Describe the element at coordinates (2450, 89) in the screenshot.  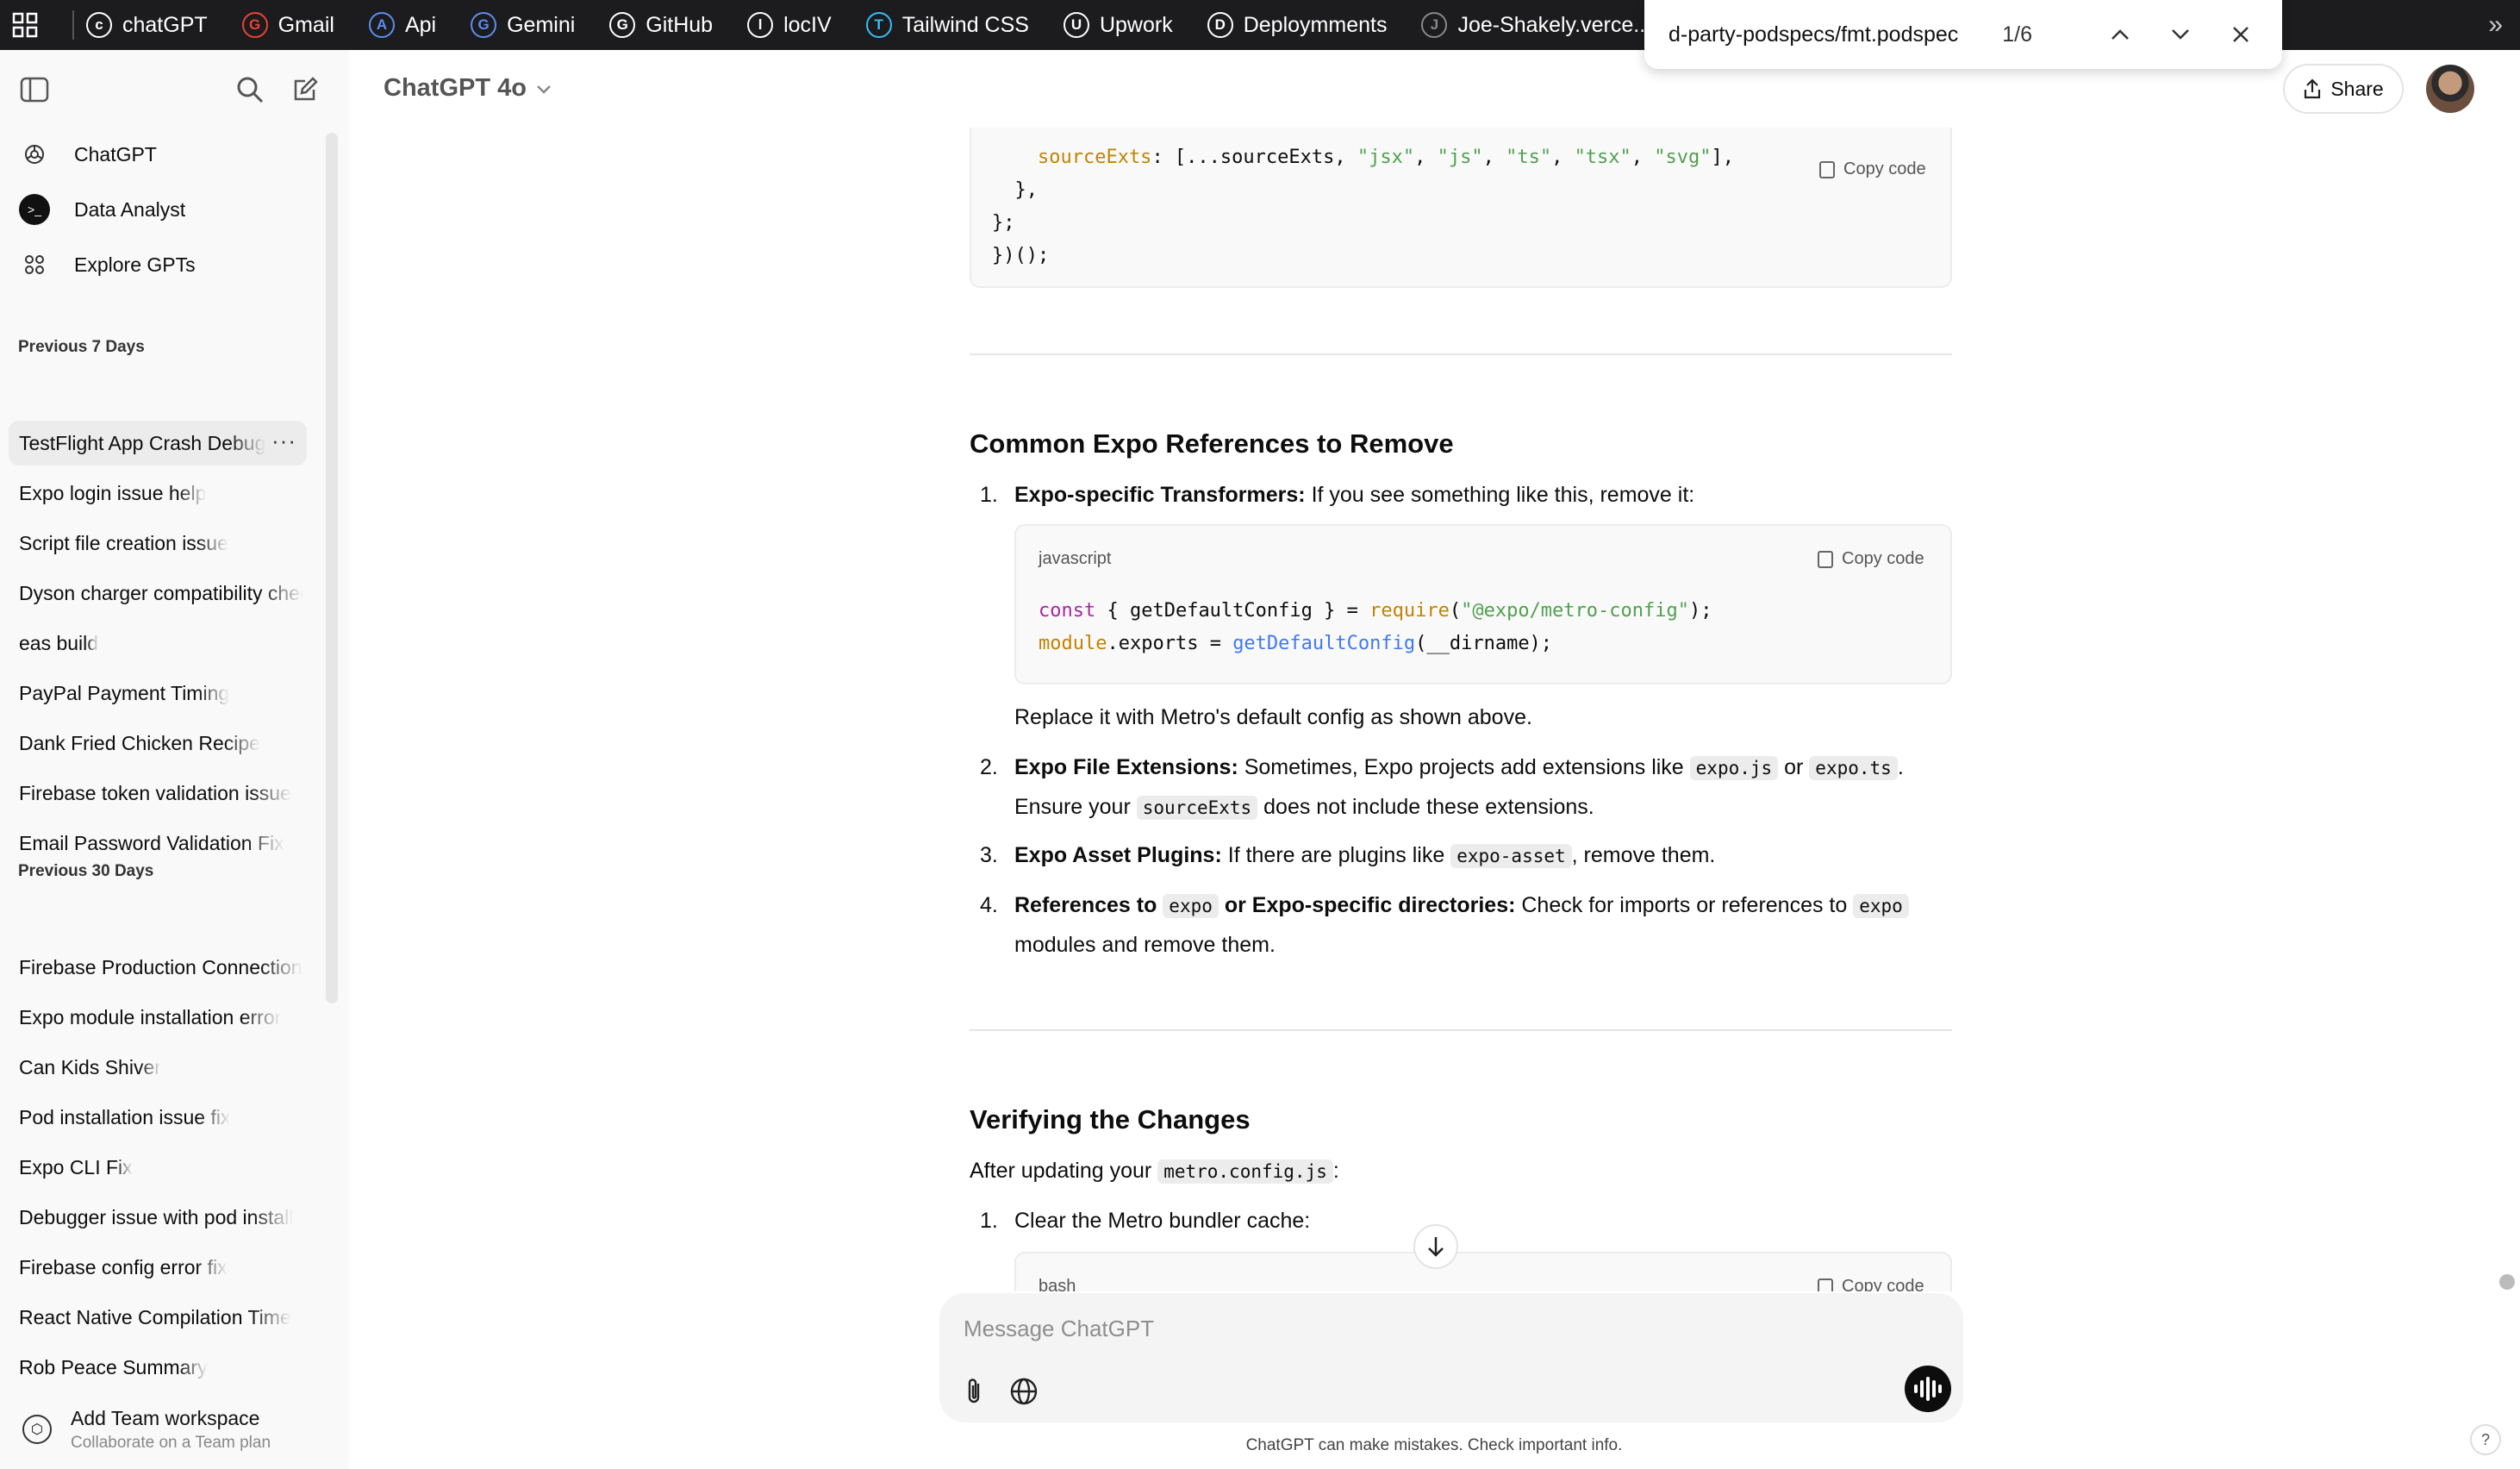
I see `avatar` at that location.